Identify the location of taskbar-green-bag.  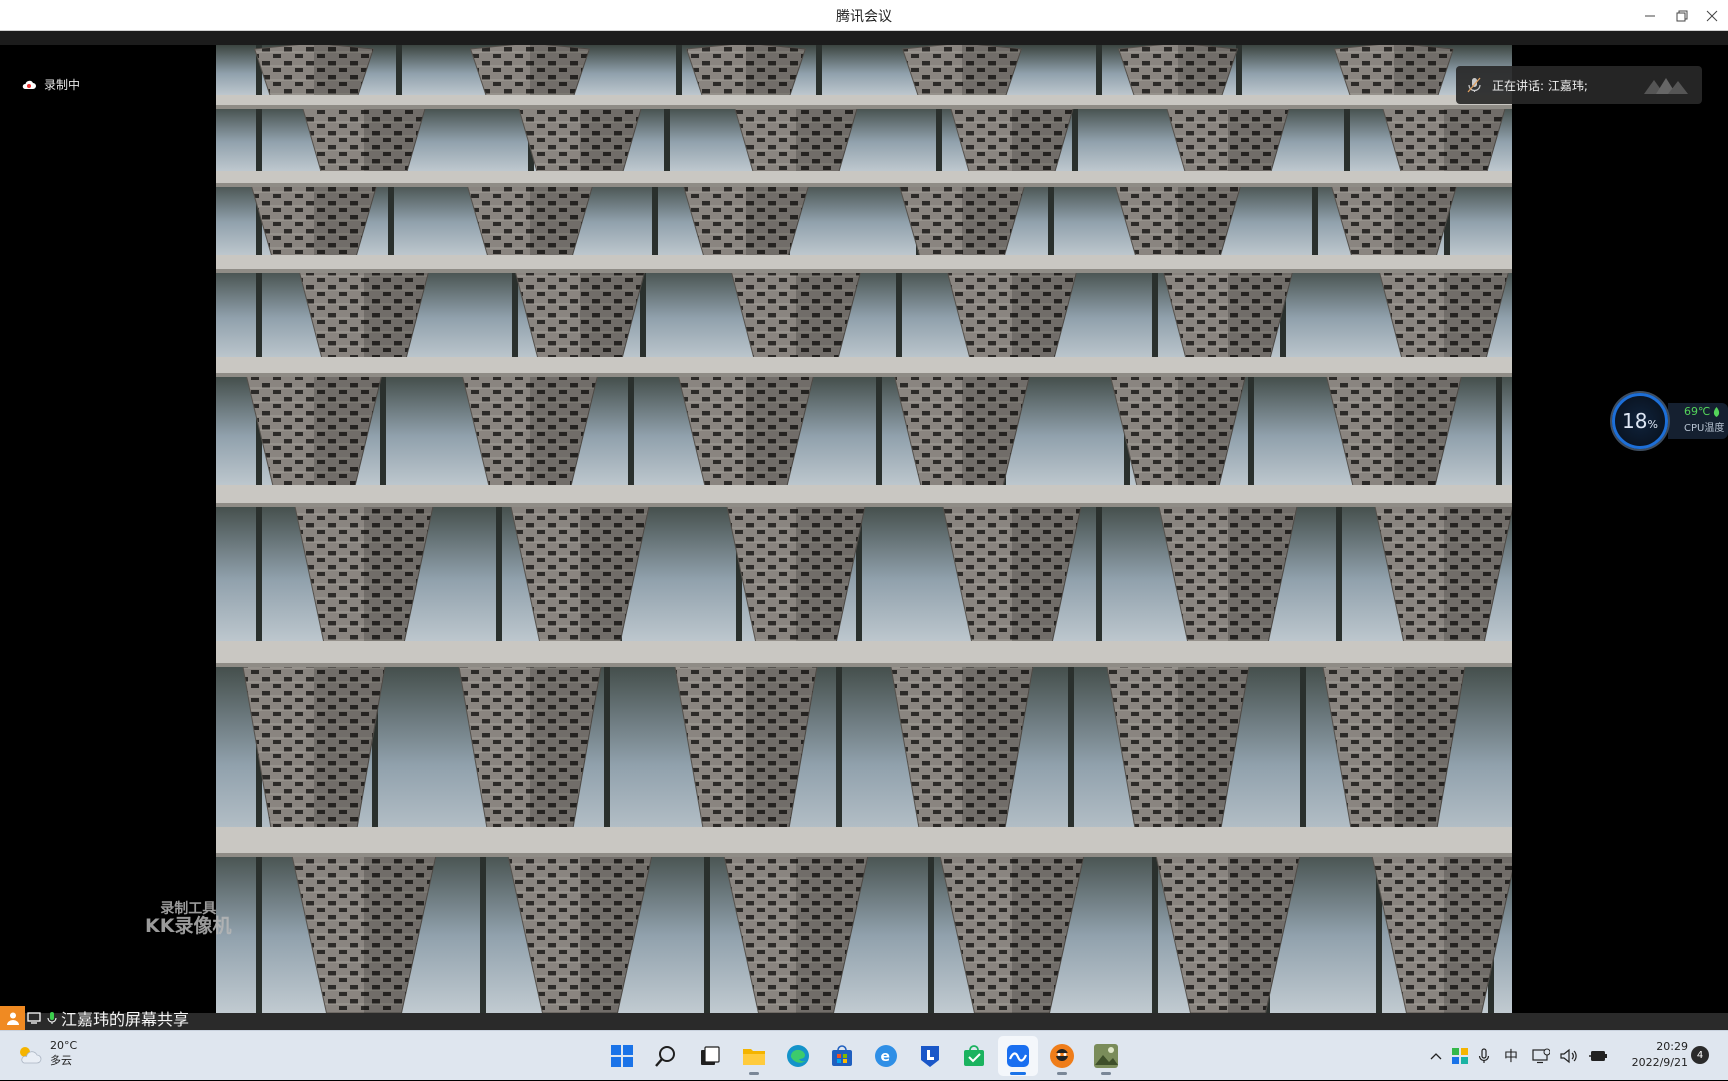
(974, 1056).